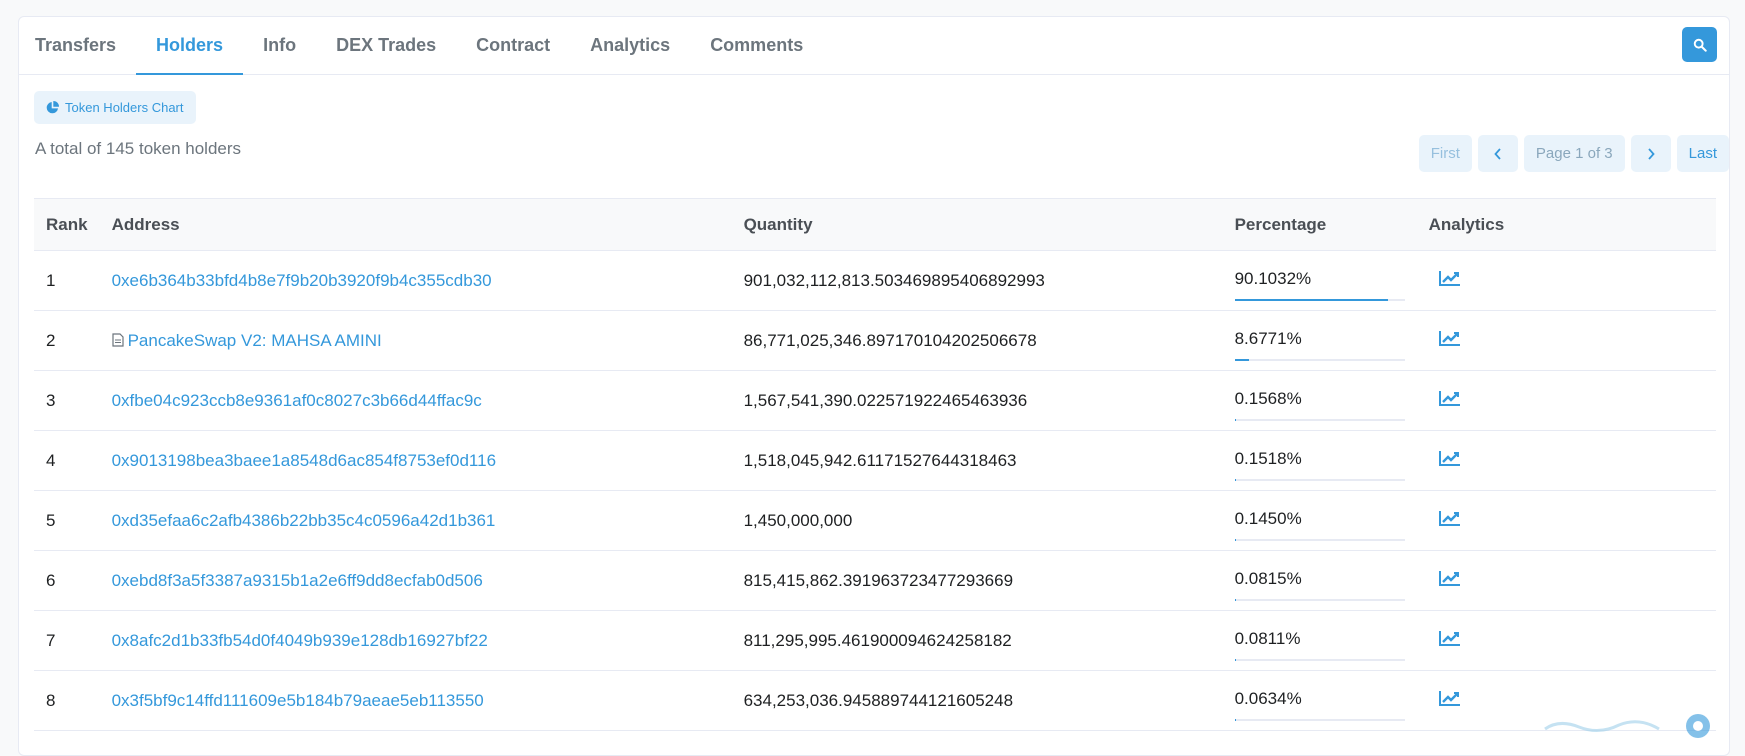 Image resolution: width=1745 pixels, height=756 pixels. Describe the element at coordinates (1319, 580) in the screenshot. I see `percentage-cell: 0.0815%` at that location.